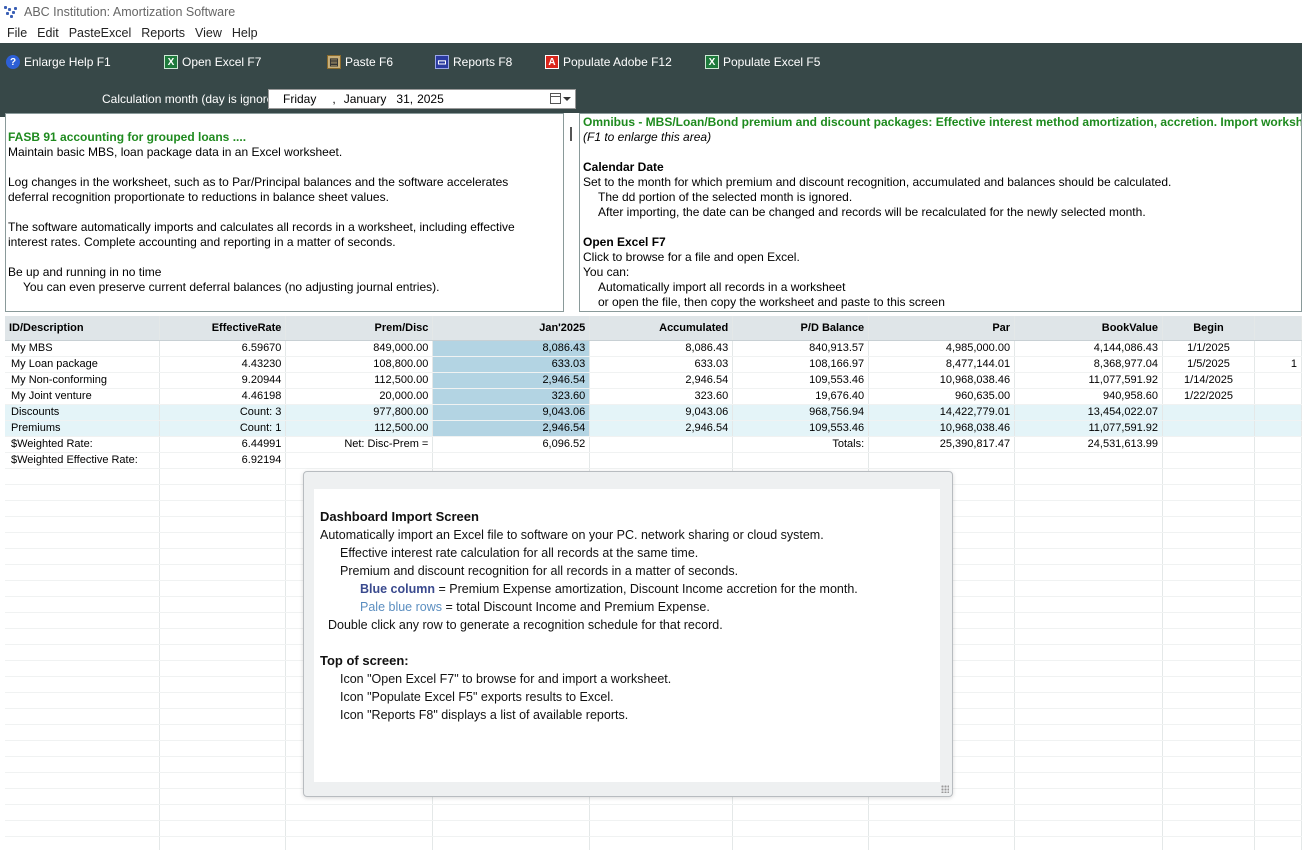 This screenshot has width=1302, height=850. What do you see at coordinates (942, 460) in the screenshot?
I see `cell-par` at bounding box center [942, 460].